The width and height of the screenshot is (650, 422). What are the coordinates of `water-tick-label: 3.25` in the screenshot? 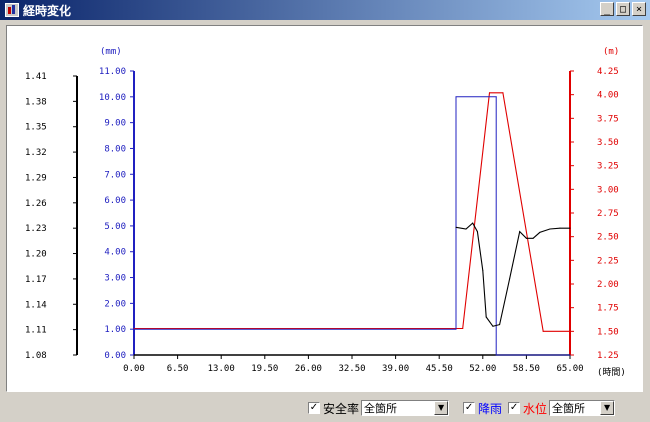 It's located at (608, 167).